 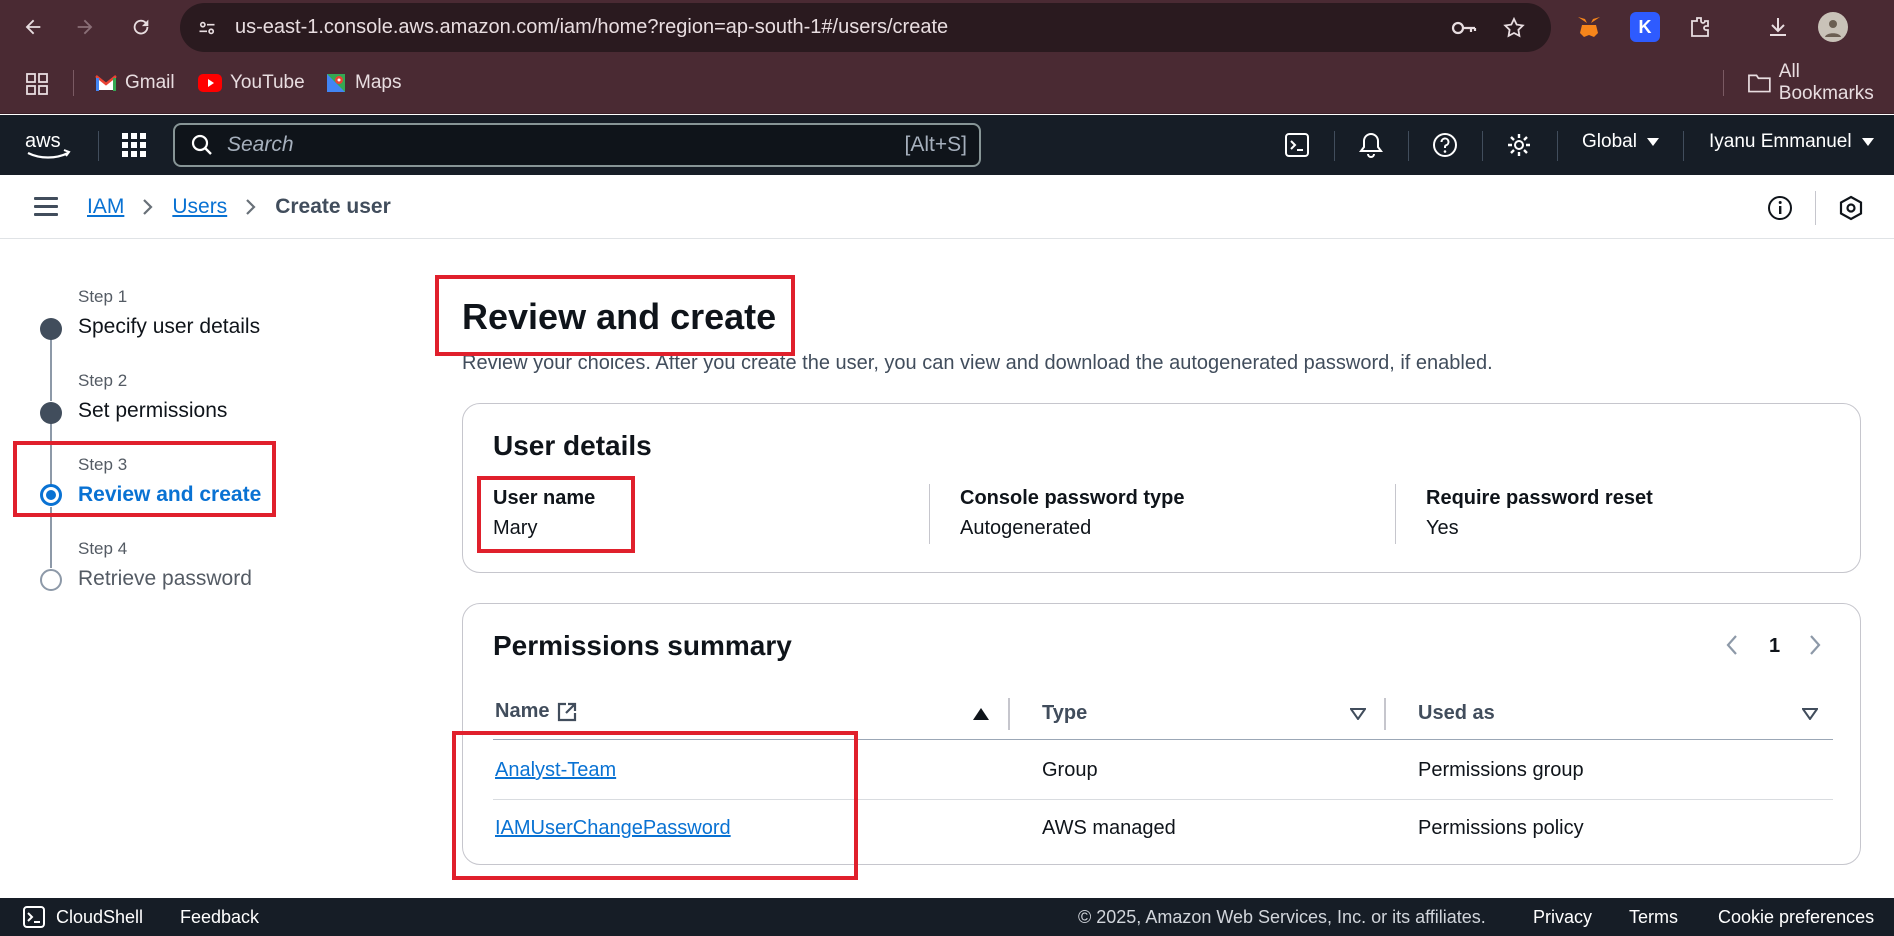 What do you see at coordinates (51, 370) in the screenshot?
I see `step-connector` at bounding box center [51, 370].